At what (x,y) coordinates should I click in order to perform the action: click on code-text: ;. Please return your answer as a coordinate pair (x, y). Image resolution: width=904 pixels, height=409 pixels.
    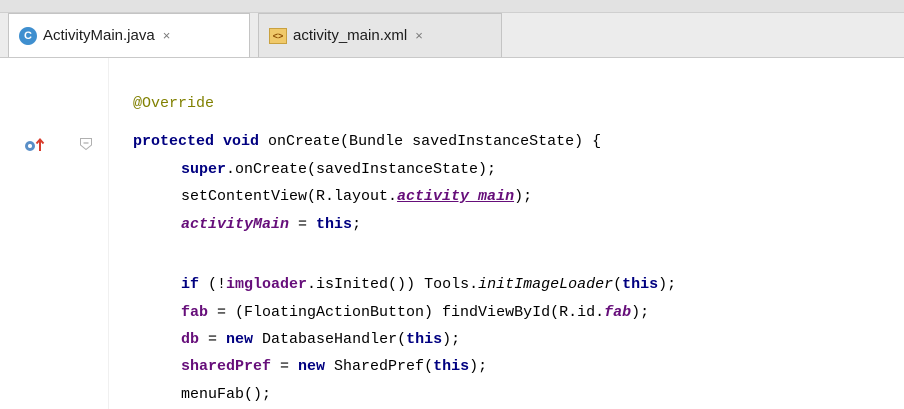
    Looking at the image, I should click on (357, 224).